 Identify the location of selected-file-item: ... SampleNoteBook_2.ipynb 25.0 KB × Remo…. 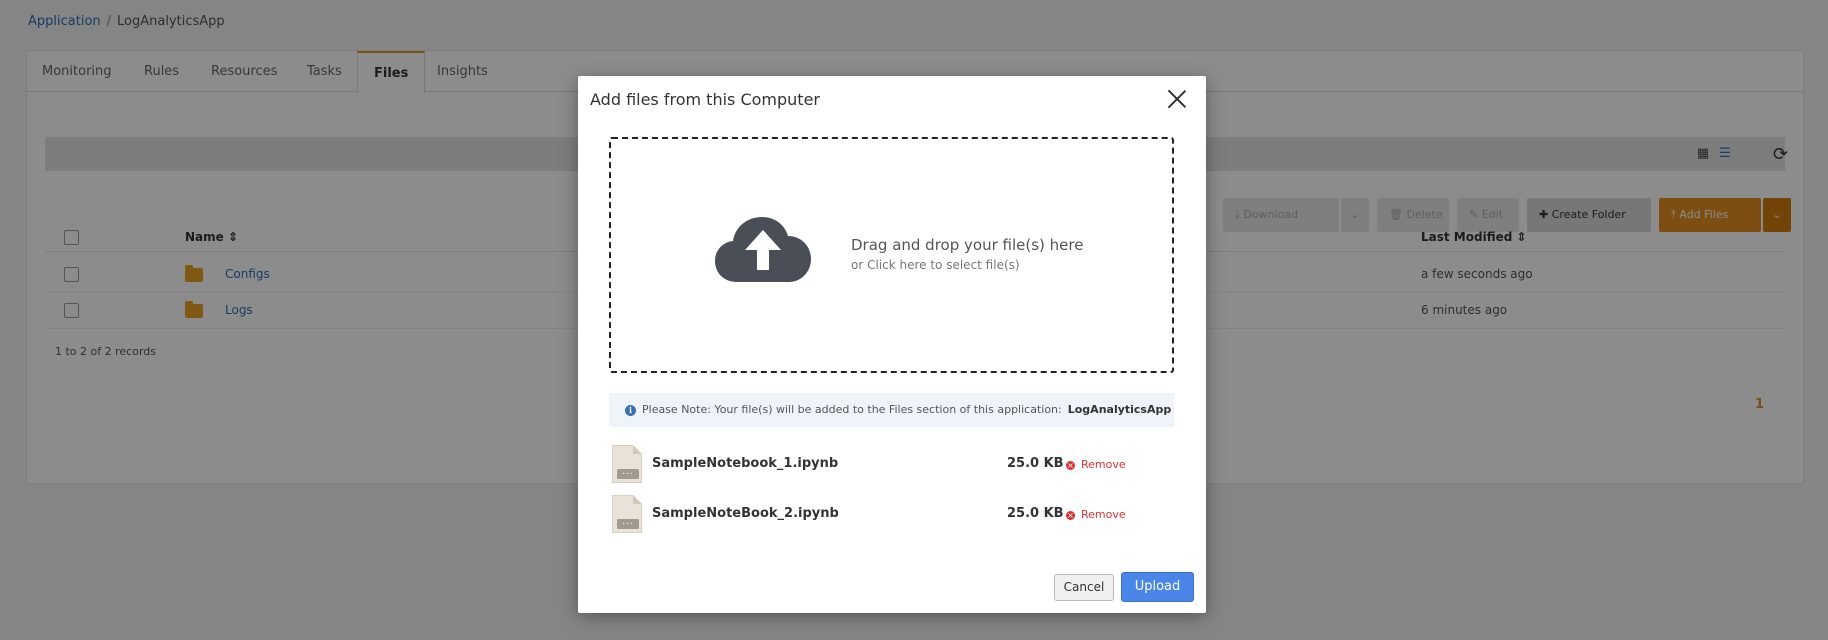
(892, 515).